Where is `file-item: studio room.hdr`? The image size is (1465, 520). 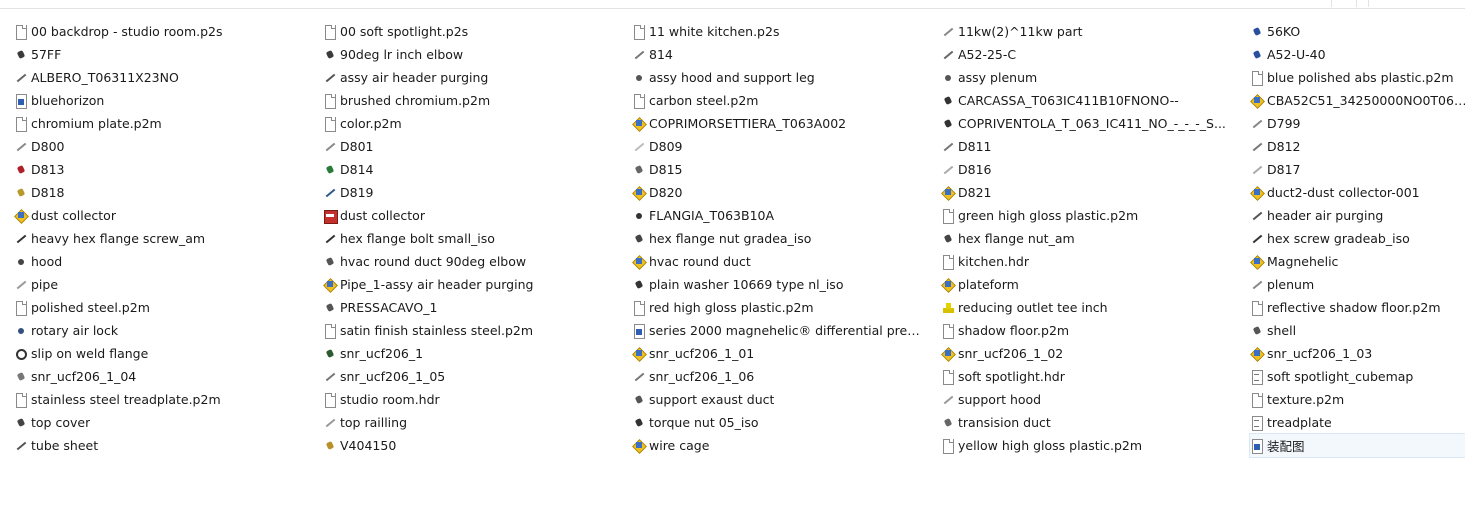 file-item: studio room.hdr is located at coordinates (468, 399).